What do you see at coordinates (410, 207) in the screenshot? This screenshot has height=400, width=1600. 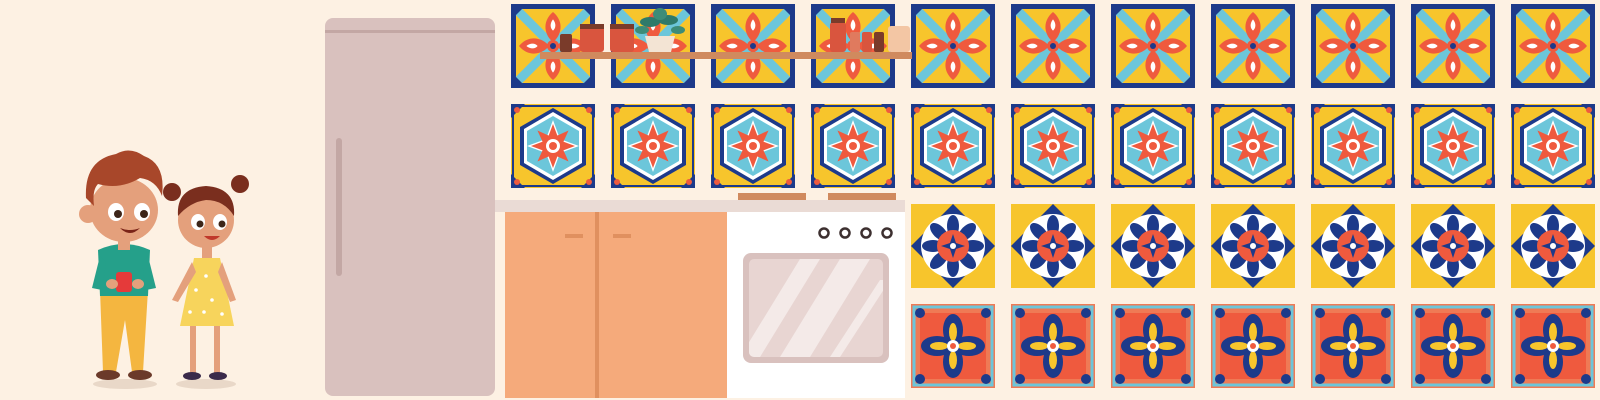 I see `refrigerator` at bounding box center [410, 207].